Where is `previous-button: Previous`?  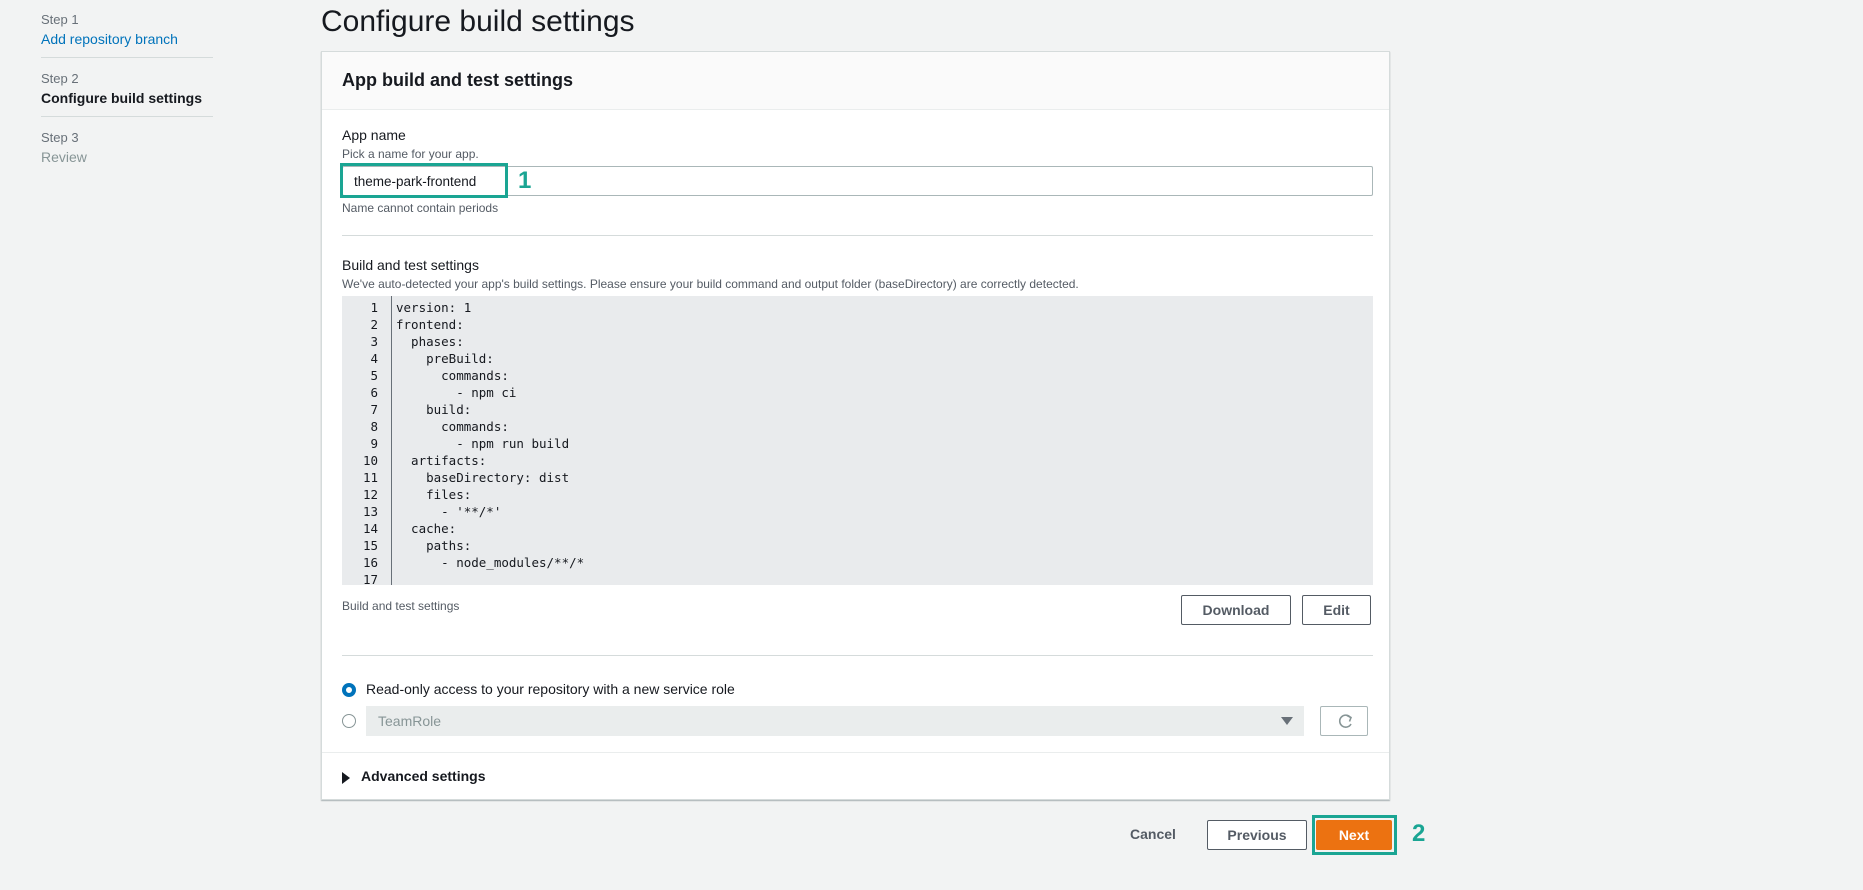
previous-button: Previous is located at coordinates (1257, 835).